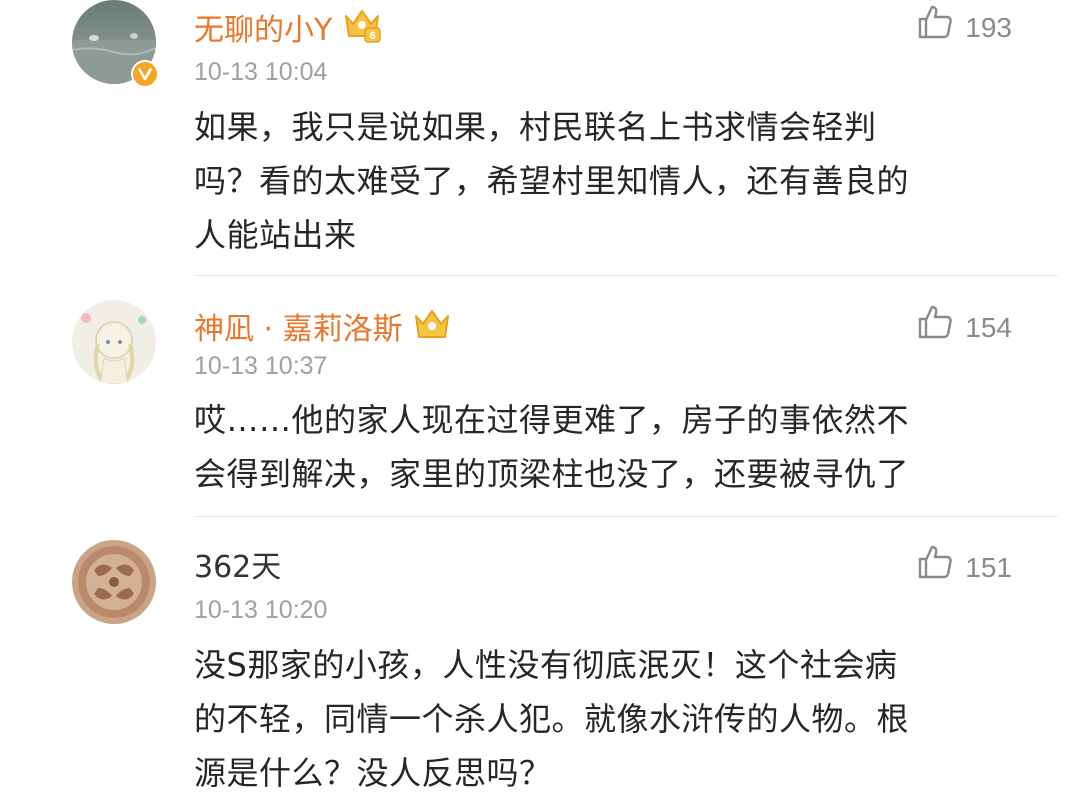 Image resolution: width=1072 pixels, height=807 pixels. I want to click on comment-timestamp: 10-13 10:20, so click(261, 610).